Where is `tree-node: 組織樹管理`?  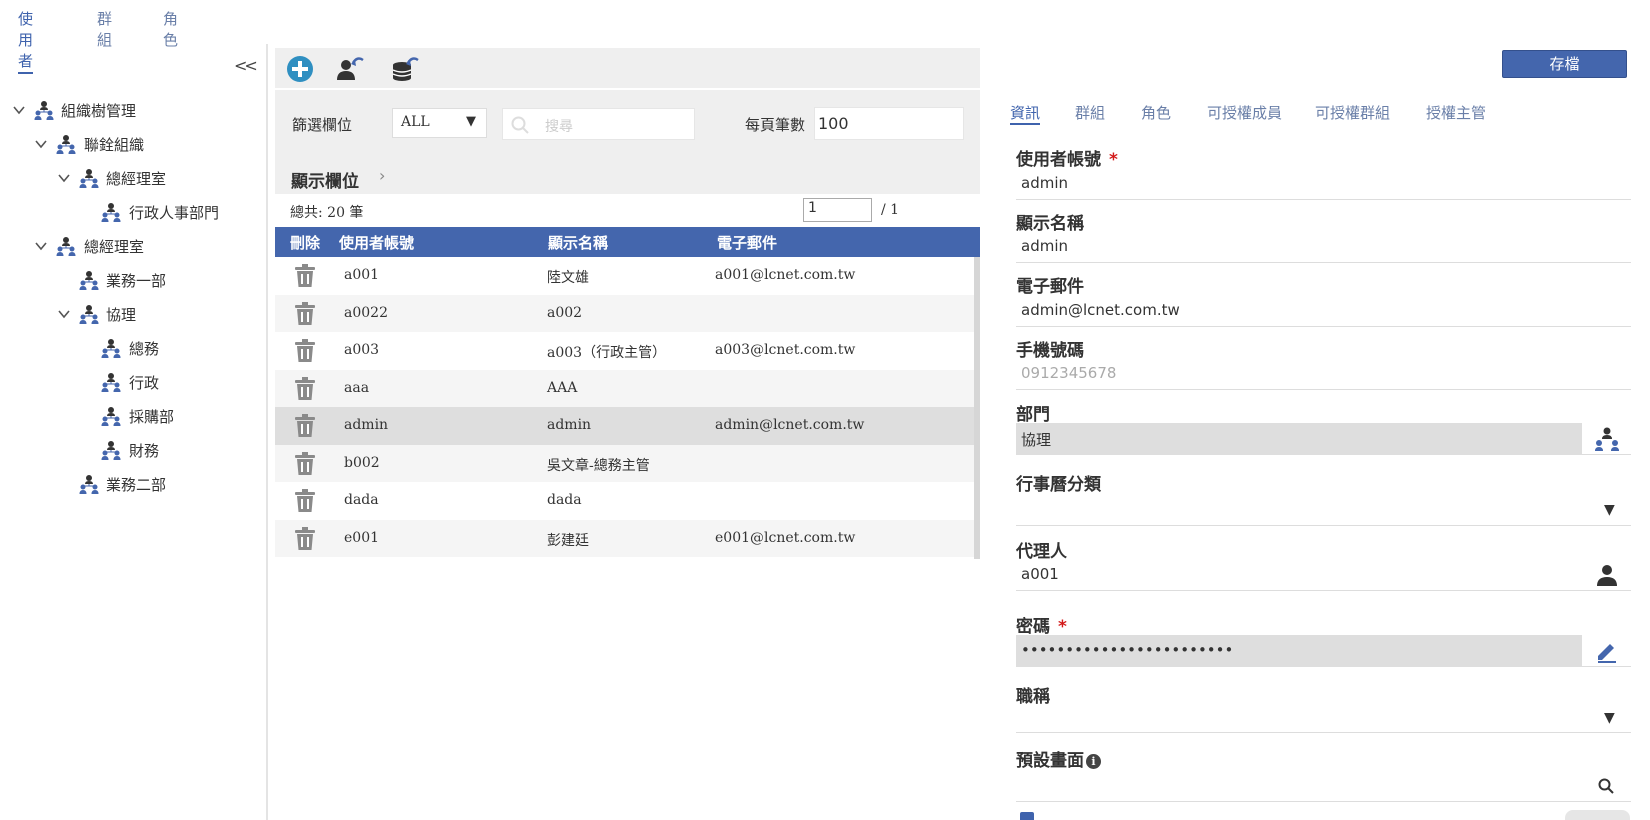
tree-node: 組織樹管理 is located at coordinates (130, 110).